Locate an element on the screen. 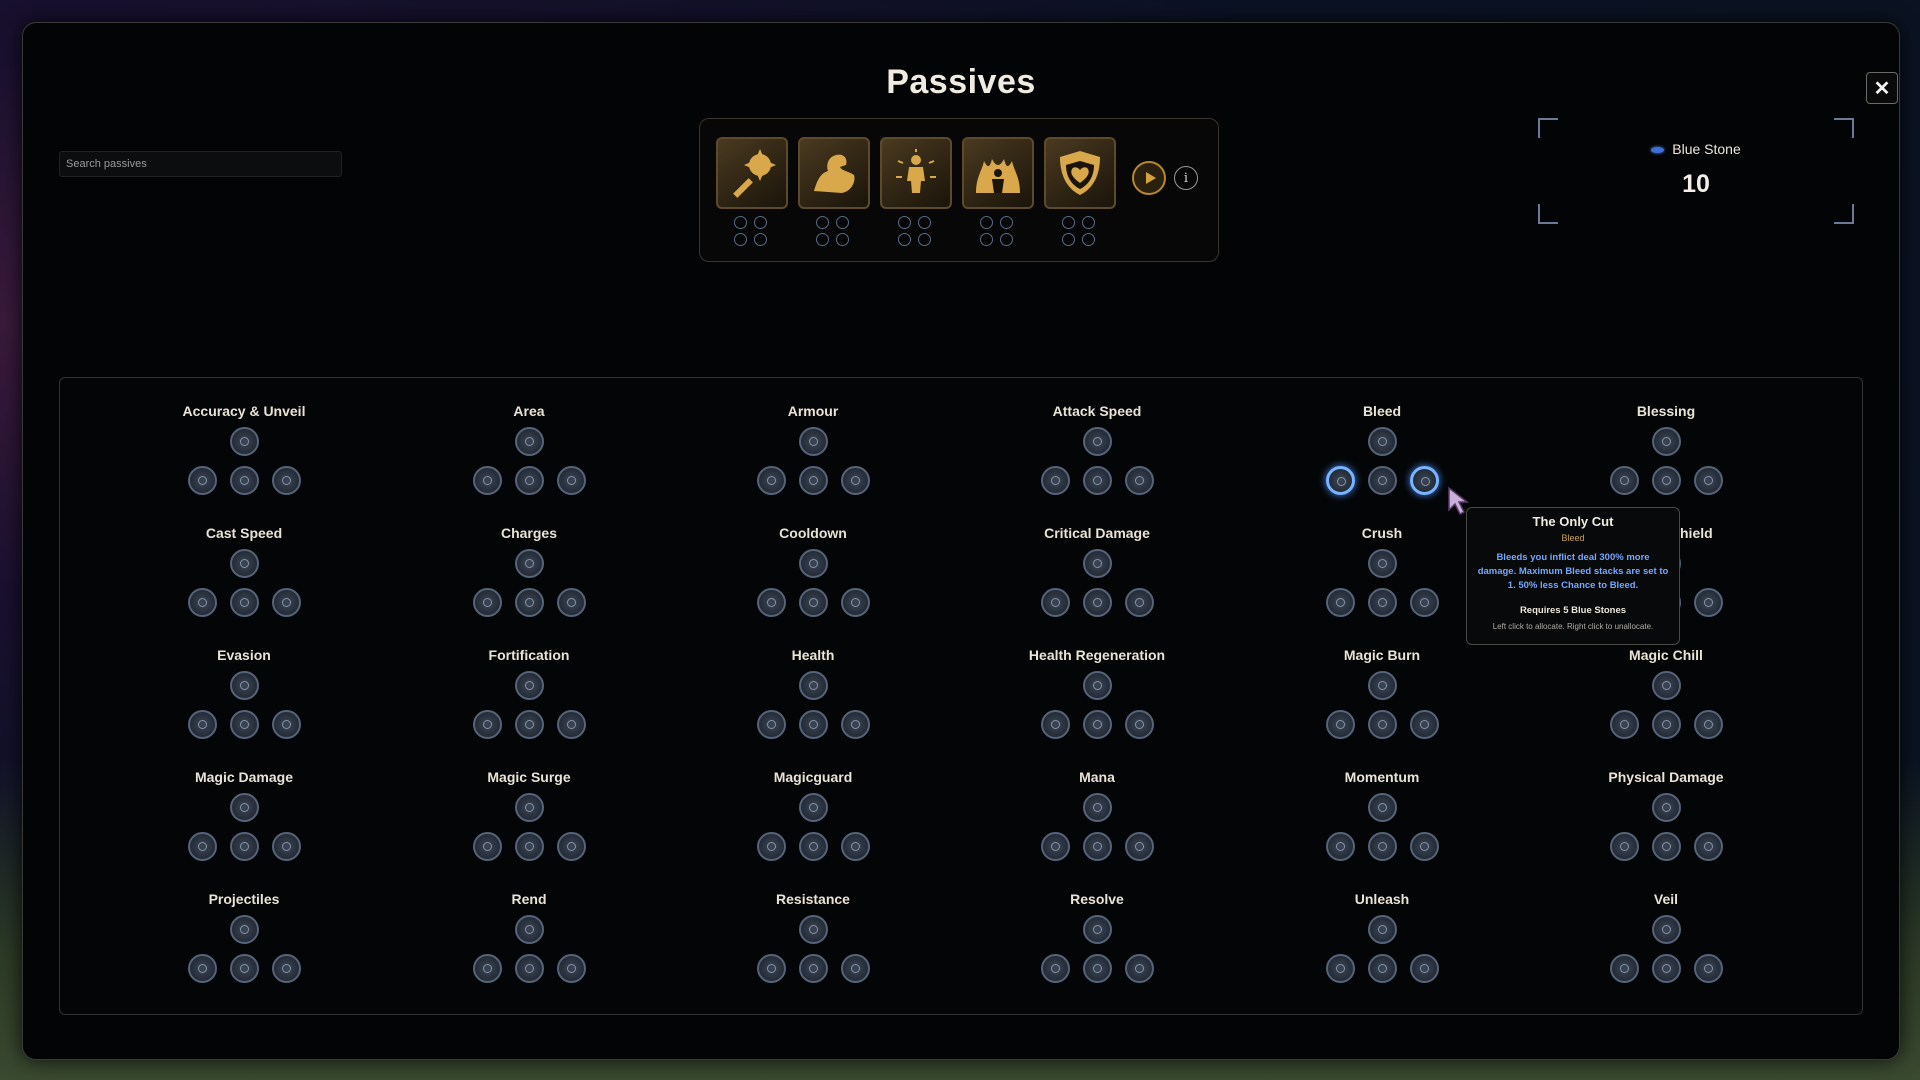 The width and height of the screenshot is (1920, 1080). class-slot-radiant is located at coordinates (916, 191).